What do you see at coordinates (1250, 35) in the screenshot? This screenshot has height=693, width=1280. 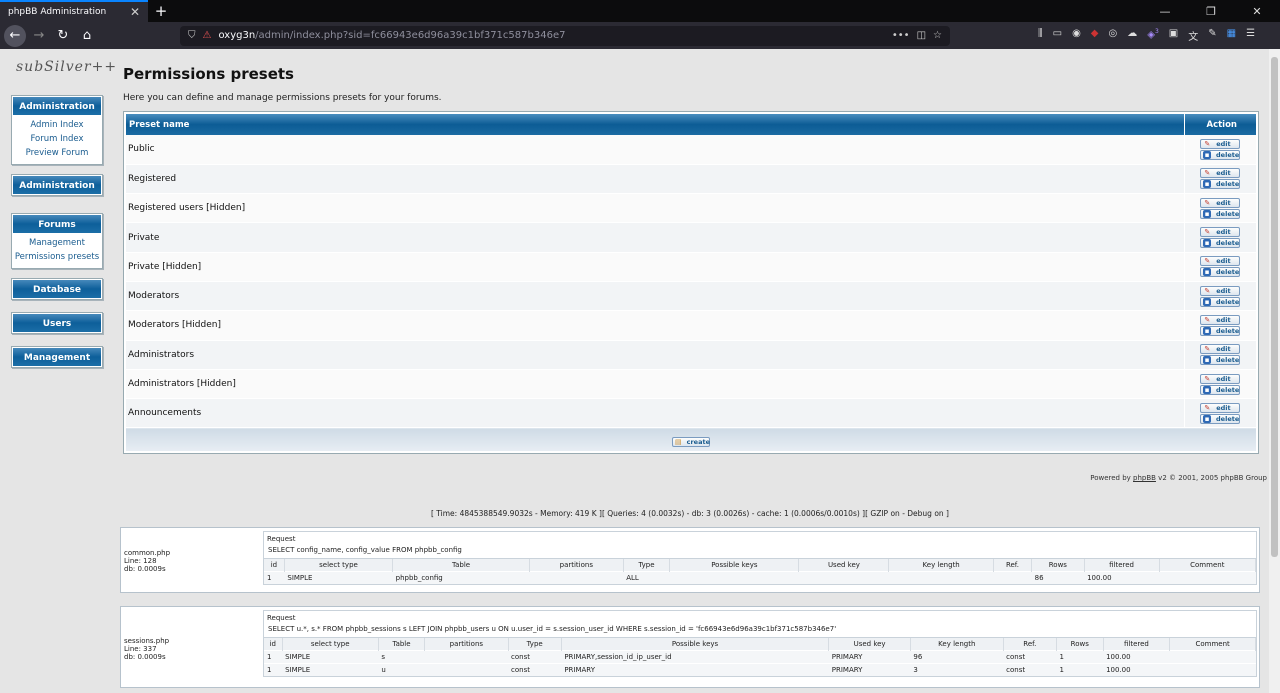 I see `menu-icon: ☰` at bounding box center [1250, 35].